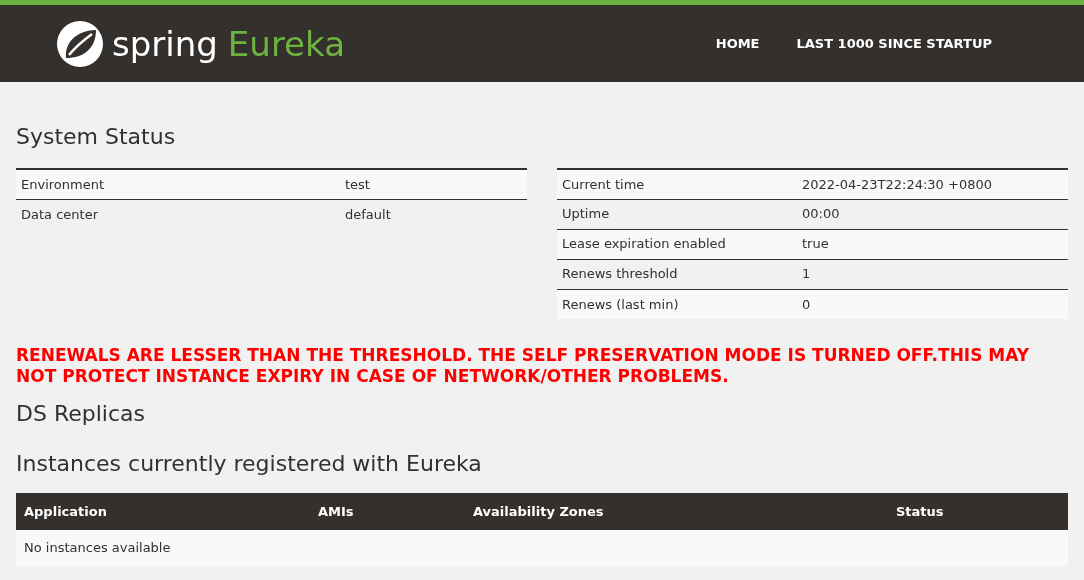  What do you see at coordinates (932, 274) in the screenshot?
I see `table-cell: 1` at bounding box center [932, 274].